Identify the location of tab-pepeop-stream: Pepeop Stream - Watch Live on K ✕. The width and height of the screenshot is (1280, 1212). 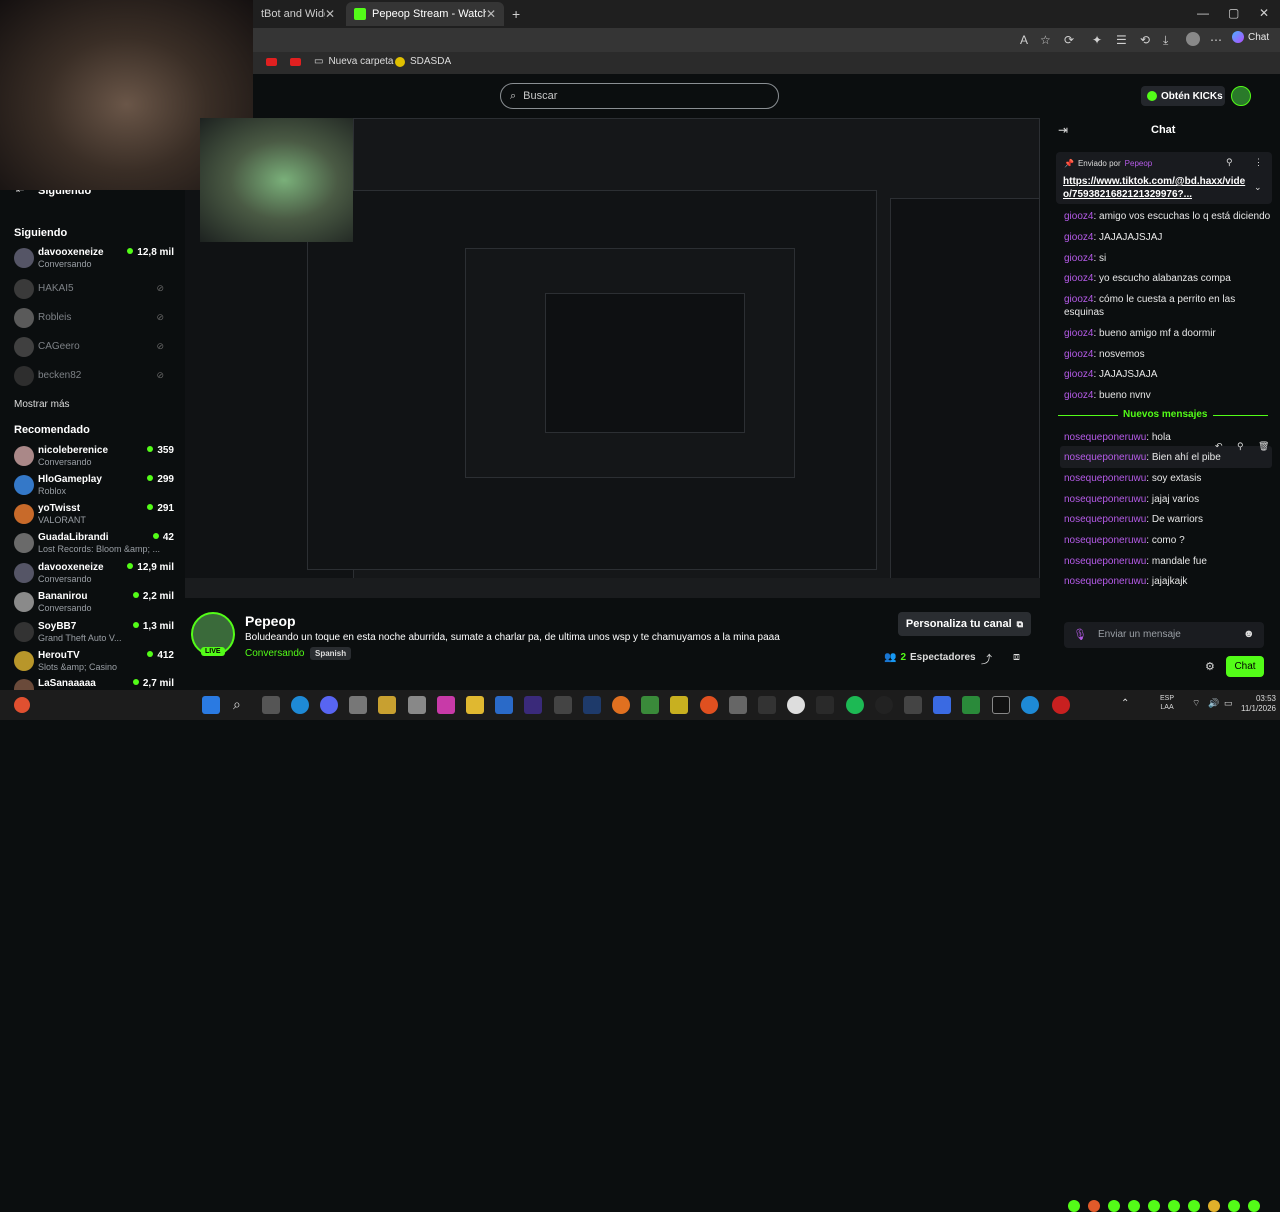
(425, 14).